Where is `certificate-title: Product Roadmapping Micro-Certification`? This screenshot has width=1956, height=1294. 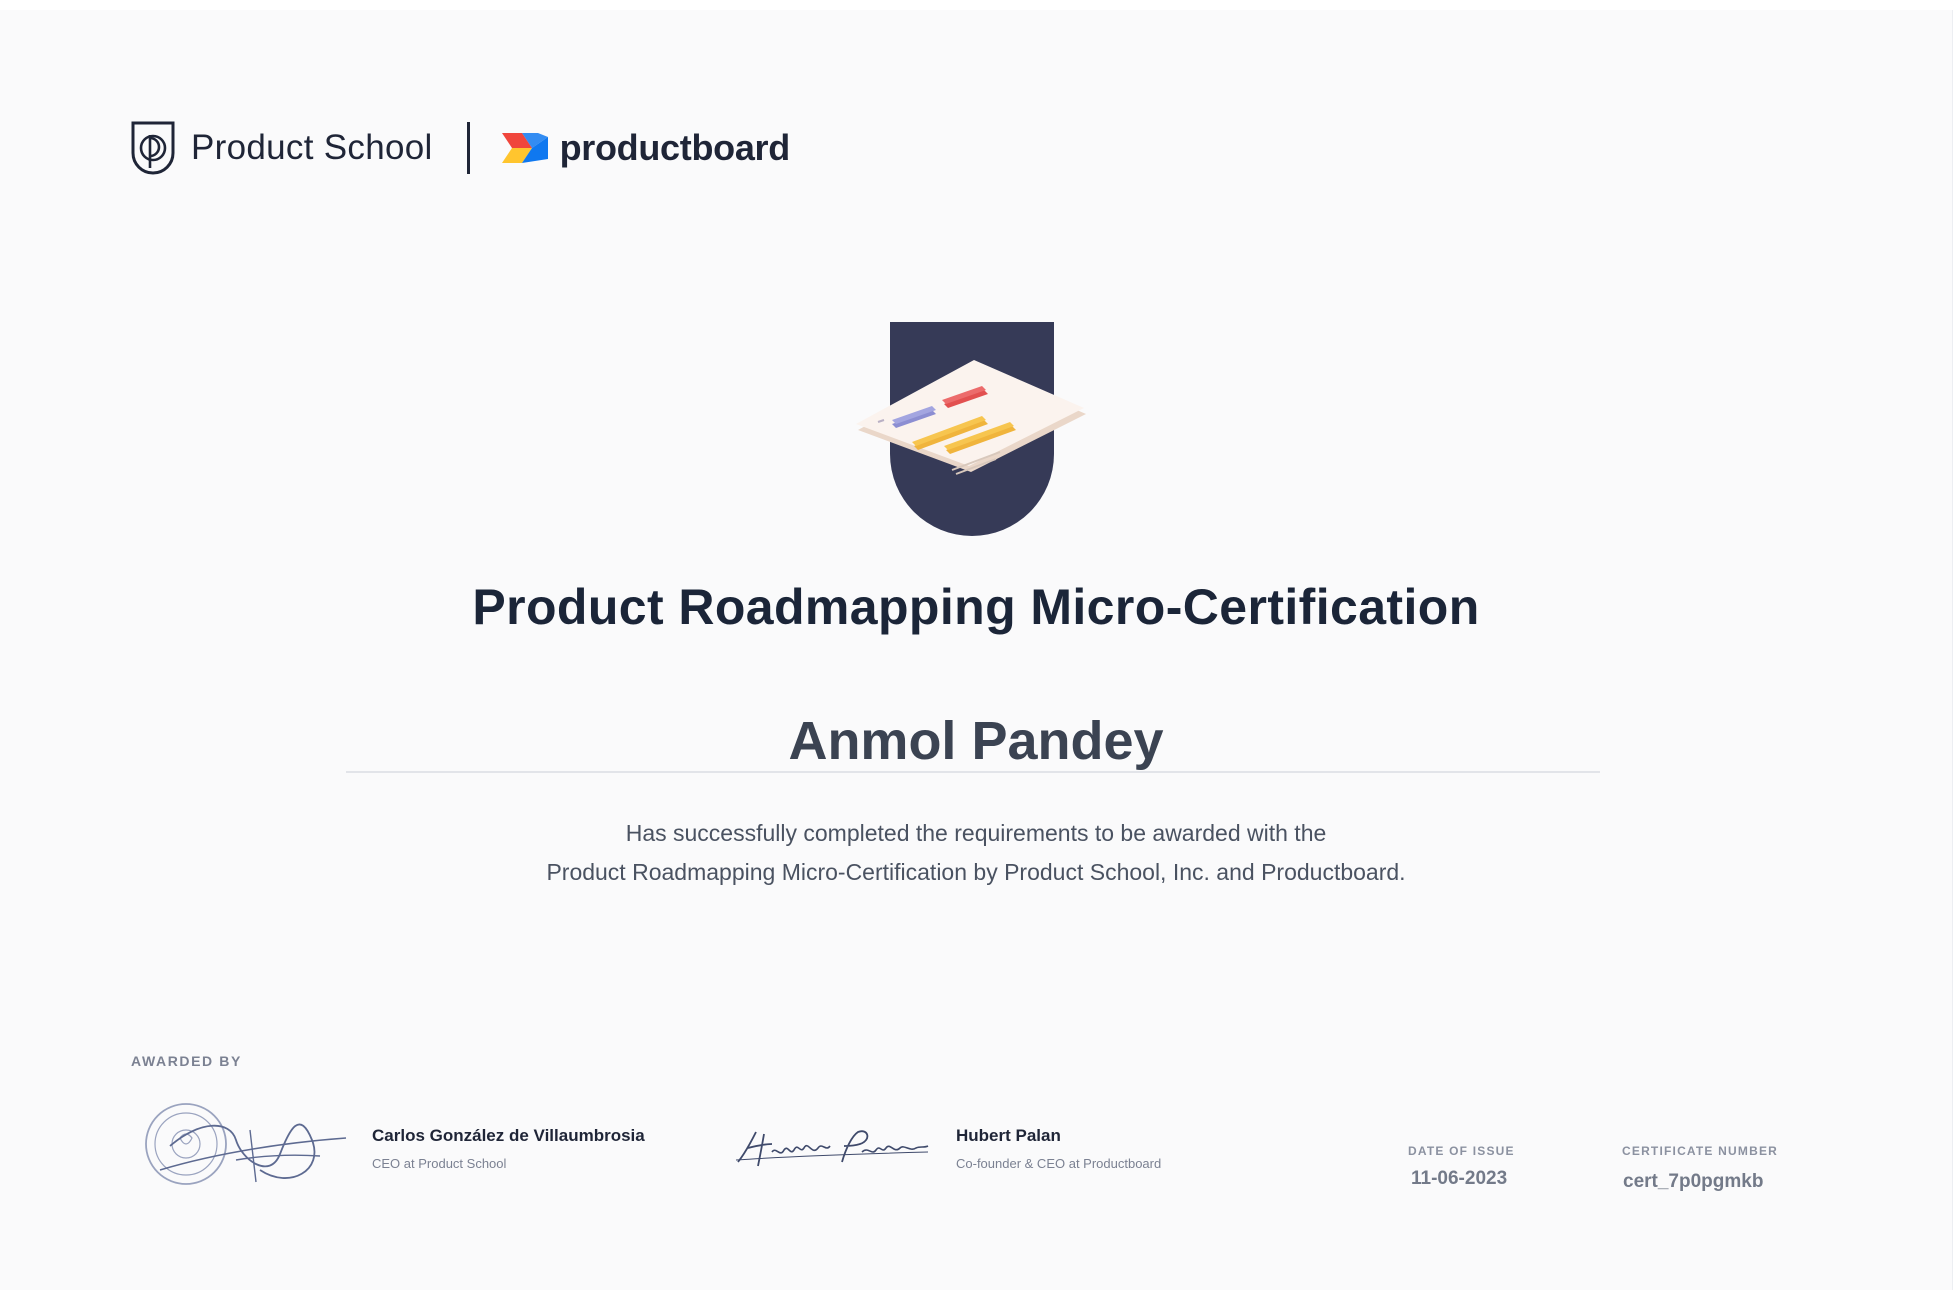 certificate-title: Product Roadmapping Micro-Certification is located at coordinates (976, 607).